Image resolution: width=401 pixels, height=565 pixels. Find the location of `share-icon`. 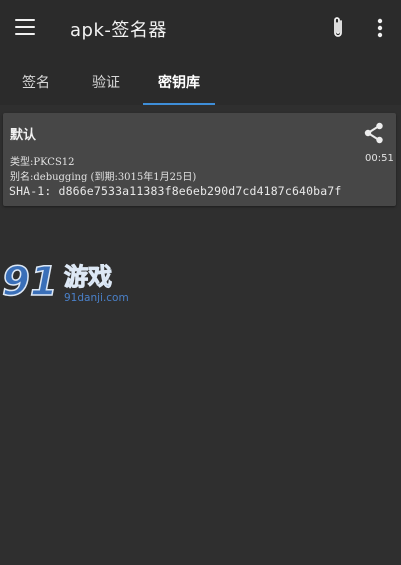

share-icon is located at coordinates (374, 133).